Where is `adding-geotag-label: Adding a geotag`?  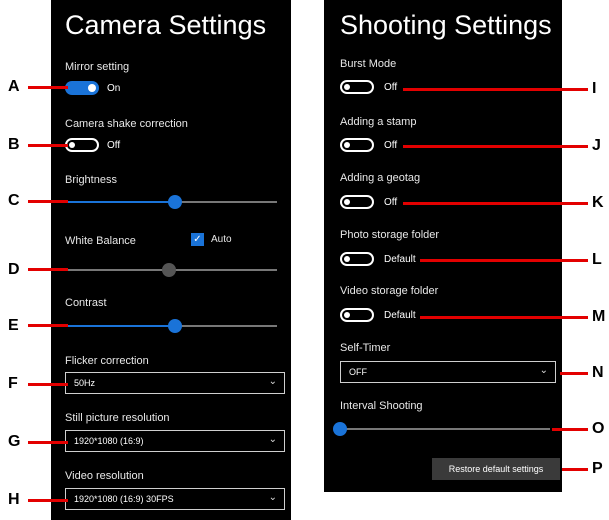
adding-geotag-label: Adding a geotag is located at coordinates (380, 178).